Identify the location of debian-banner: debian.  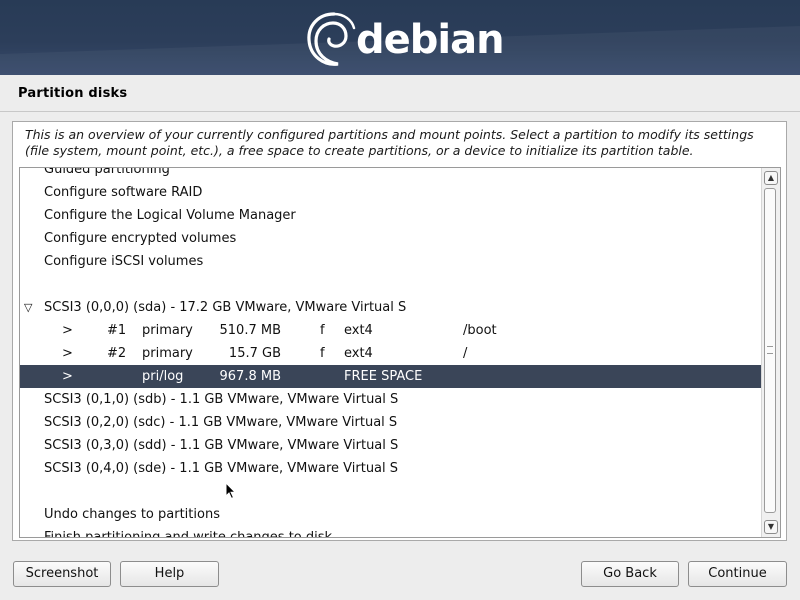
(400, 37).